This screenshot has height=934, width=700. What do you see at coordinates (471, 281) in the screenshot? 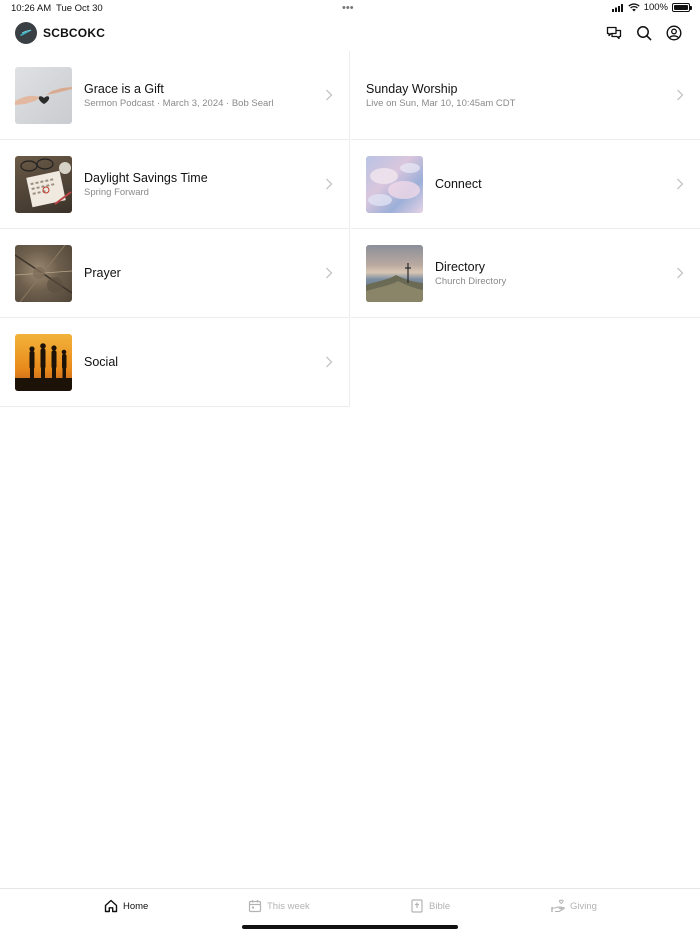
I see `card-subtitle: Church Directory` at bounding box center [471, 281].